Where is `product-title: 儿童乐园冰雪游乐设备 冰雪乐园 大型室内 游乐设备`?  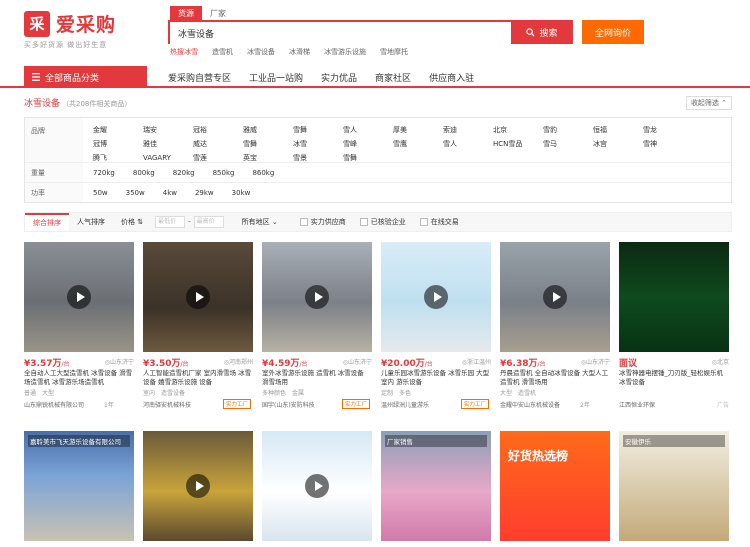 product-title: 儿童乐园冰雪游乐设备 冰雪乐园 大型室内 游乐设备 is located at coordinates (436, 378).